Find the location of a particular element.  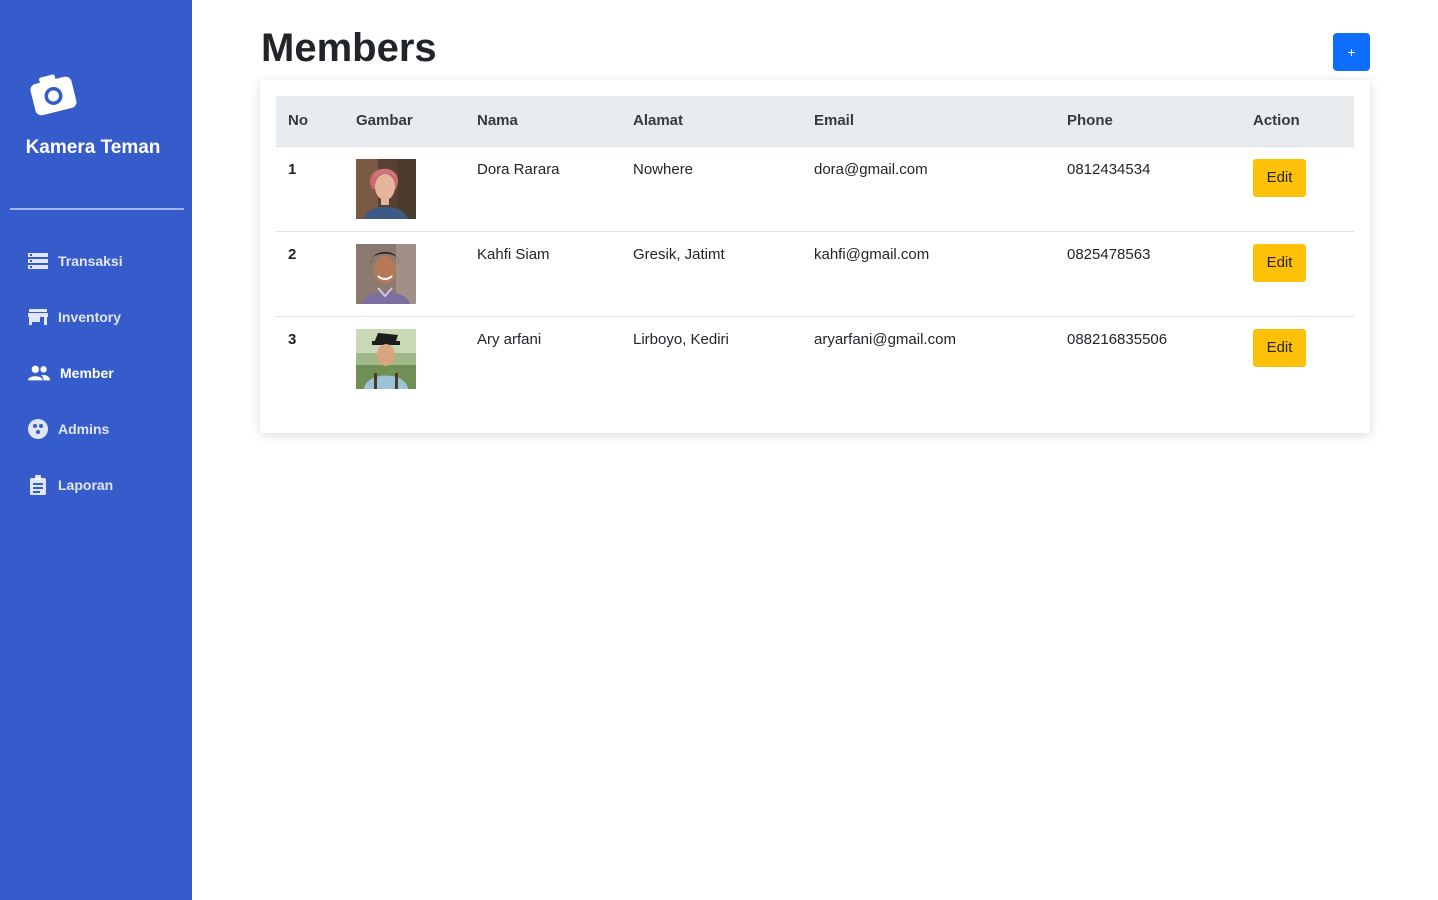

column-header-email: Email is located at coordinates (928, 121).